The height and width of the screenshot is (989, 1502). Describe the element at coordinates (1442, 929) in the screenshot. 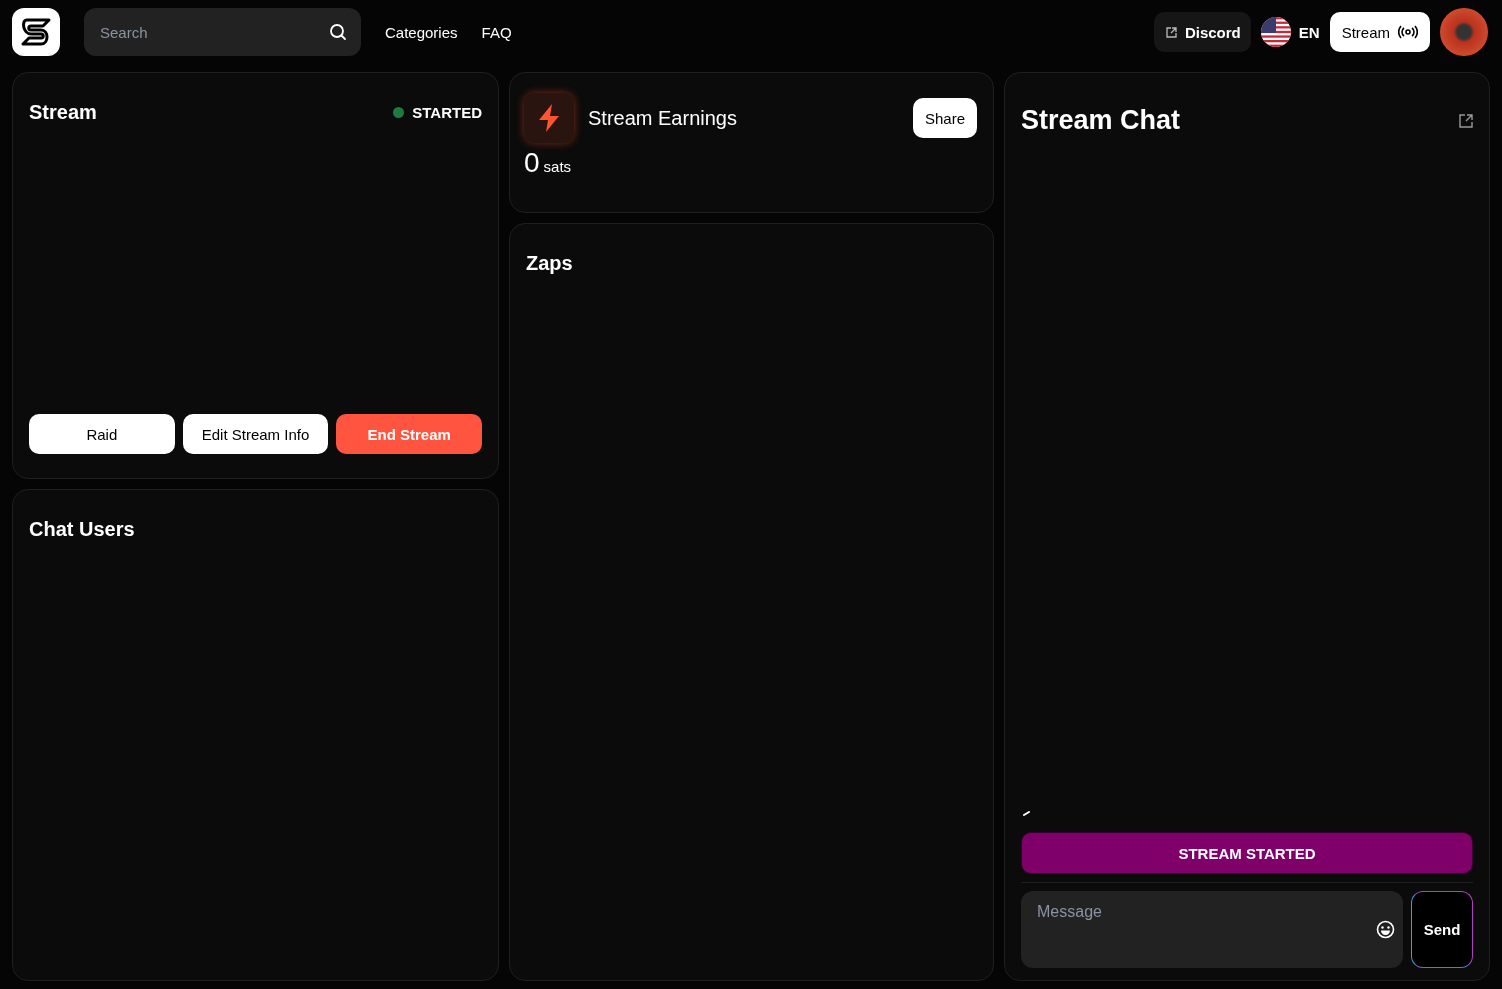

I see `send-button: Send` at that location.